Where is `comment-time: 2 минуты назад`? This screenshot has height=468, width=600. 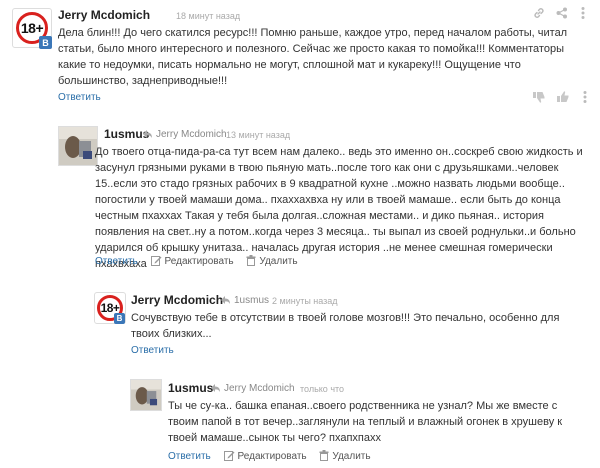
comment-time: 2 минуты назад is located at coordinates (305, 301).